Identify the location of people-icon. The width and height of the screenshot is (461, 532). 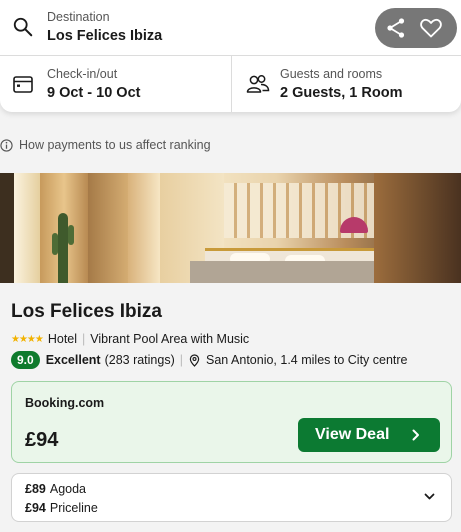
(258, 84).